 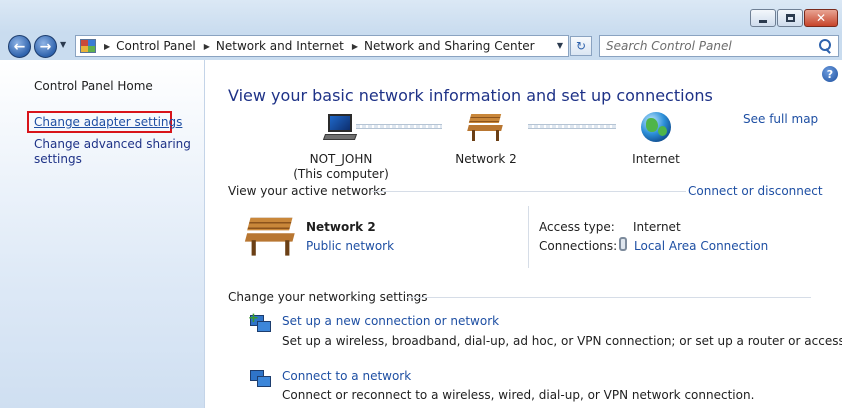 I want to click on internet-label: Internet, so click(x=656, y=159).